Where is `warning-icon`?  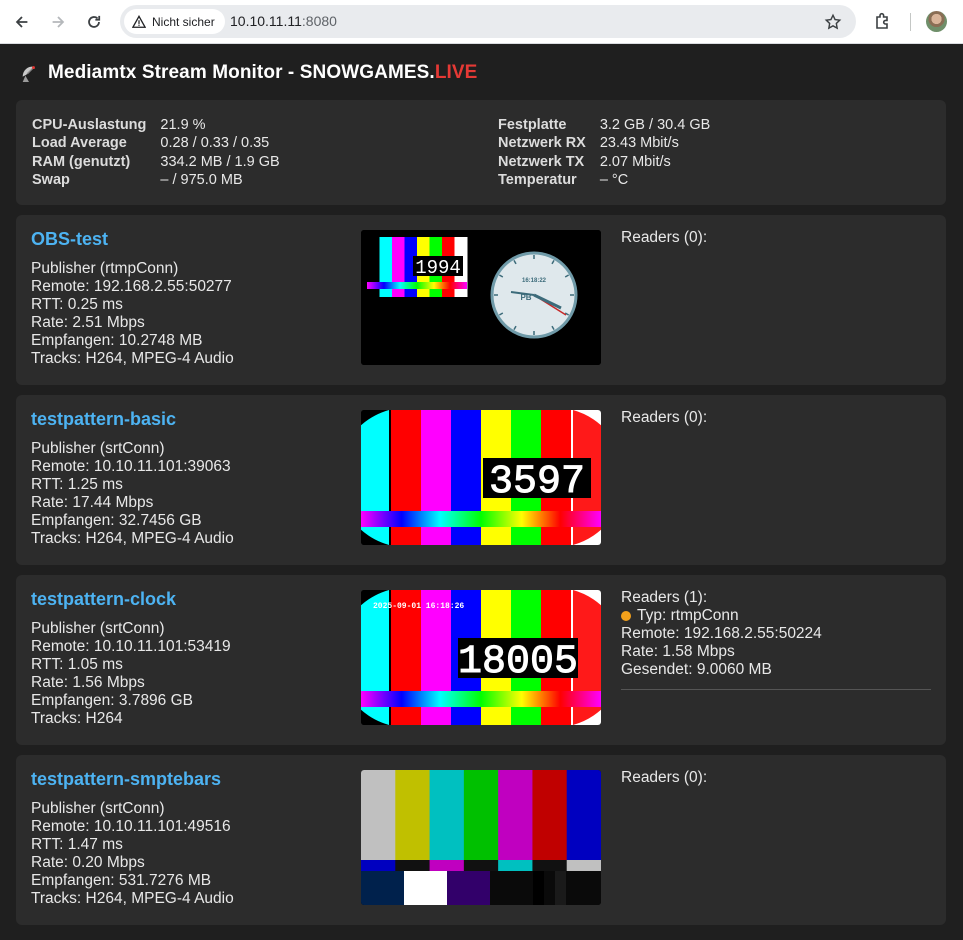 warning-icon is located at coordinates (139, 21).